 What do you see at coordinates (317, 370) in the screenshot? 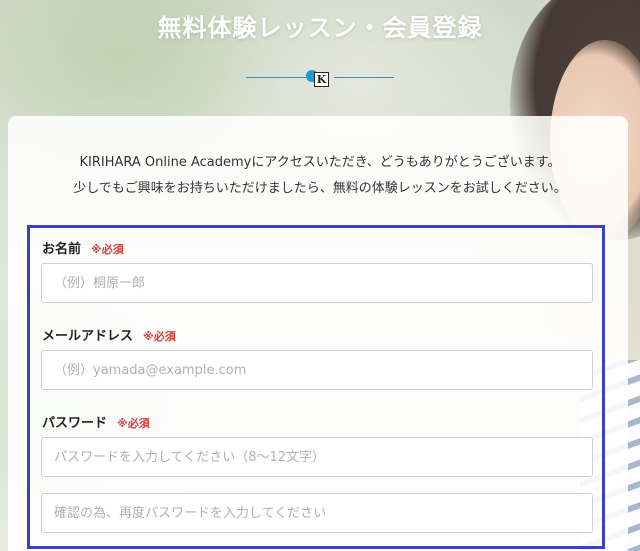
I see `email-input` at bounding box center [317, 370].